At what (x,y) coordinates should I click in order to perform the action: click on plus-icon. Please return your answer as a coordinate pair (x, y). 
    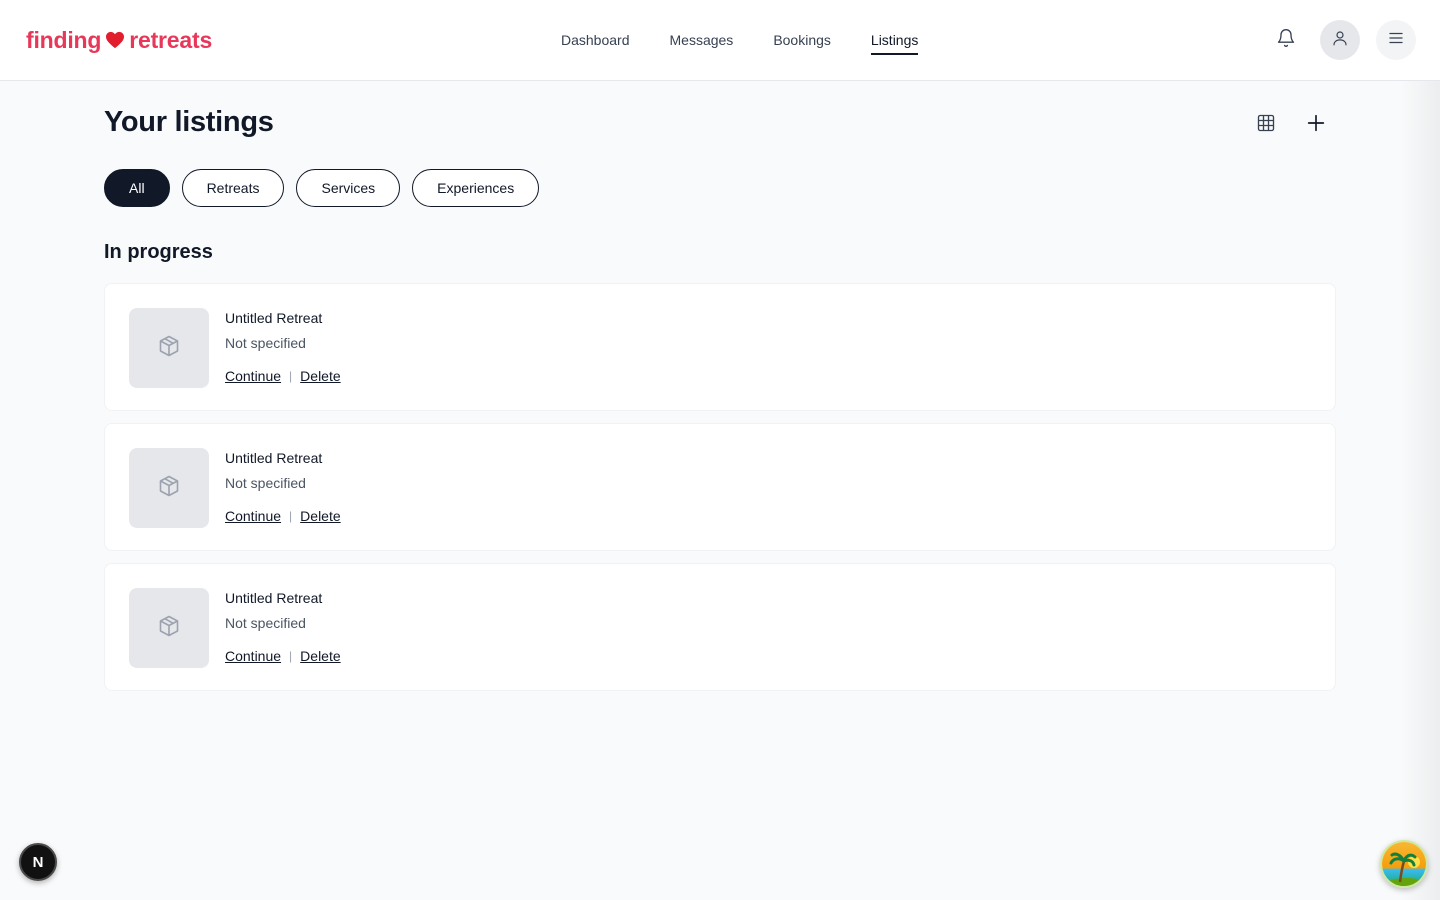
    Looking at the image, I should click on (1316, 125).